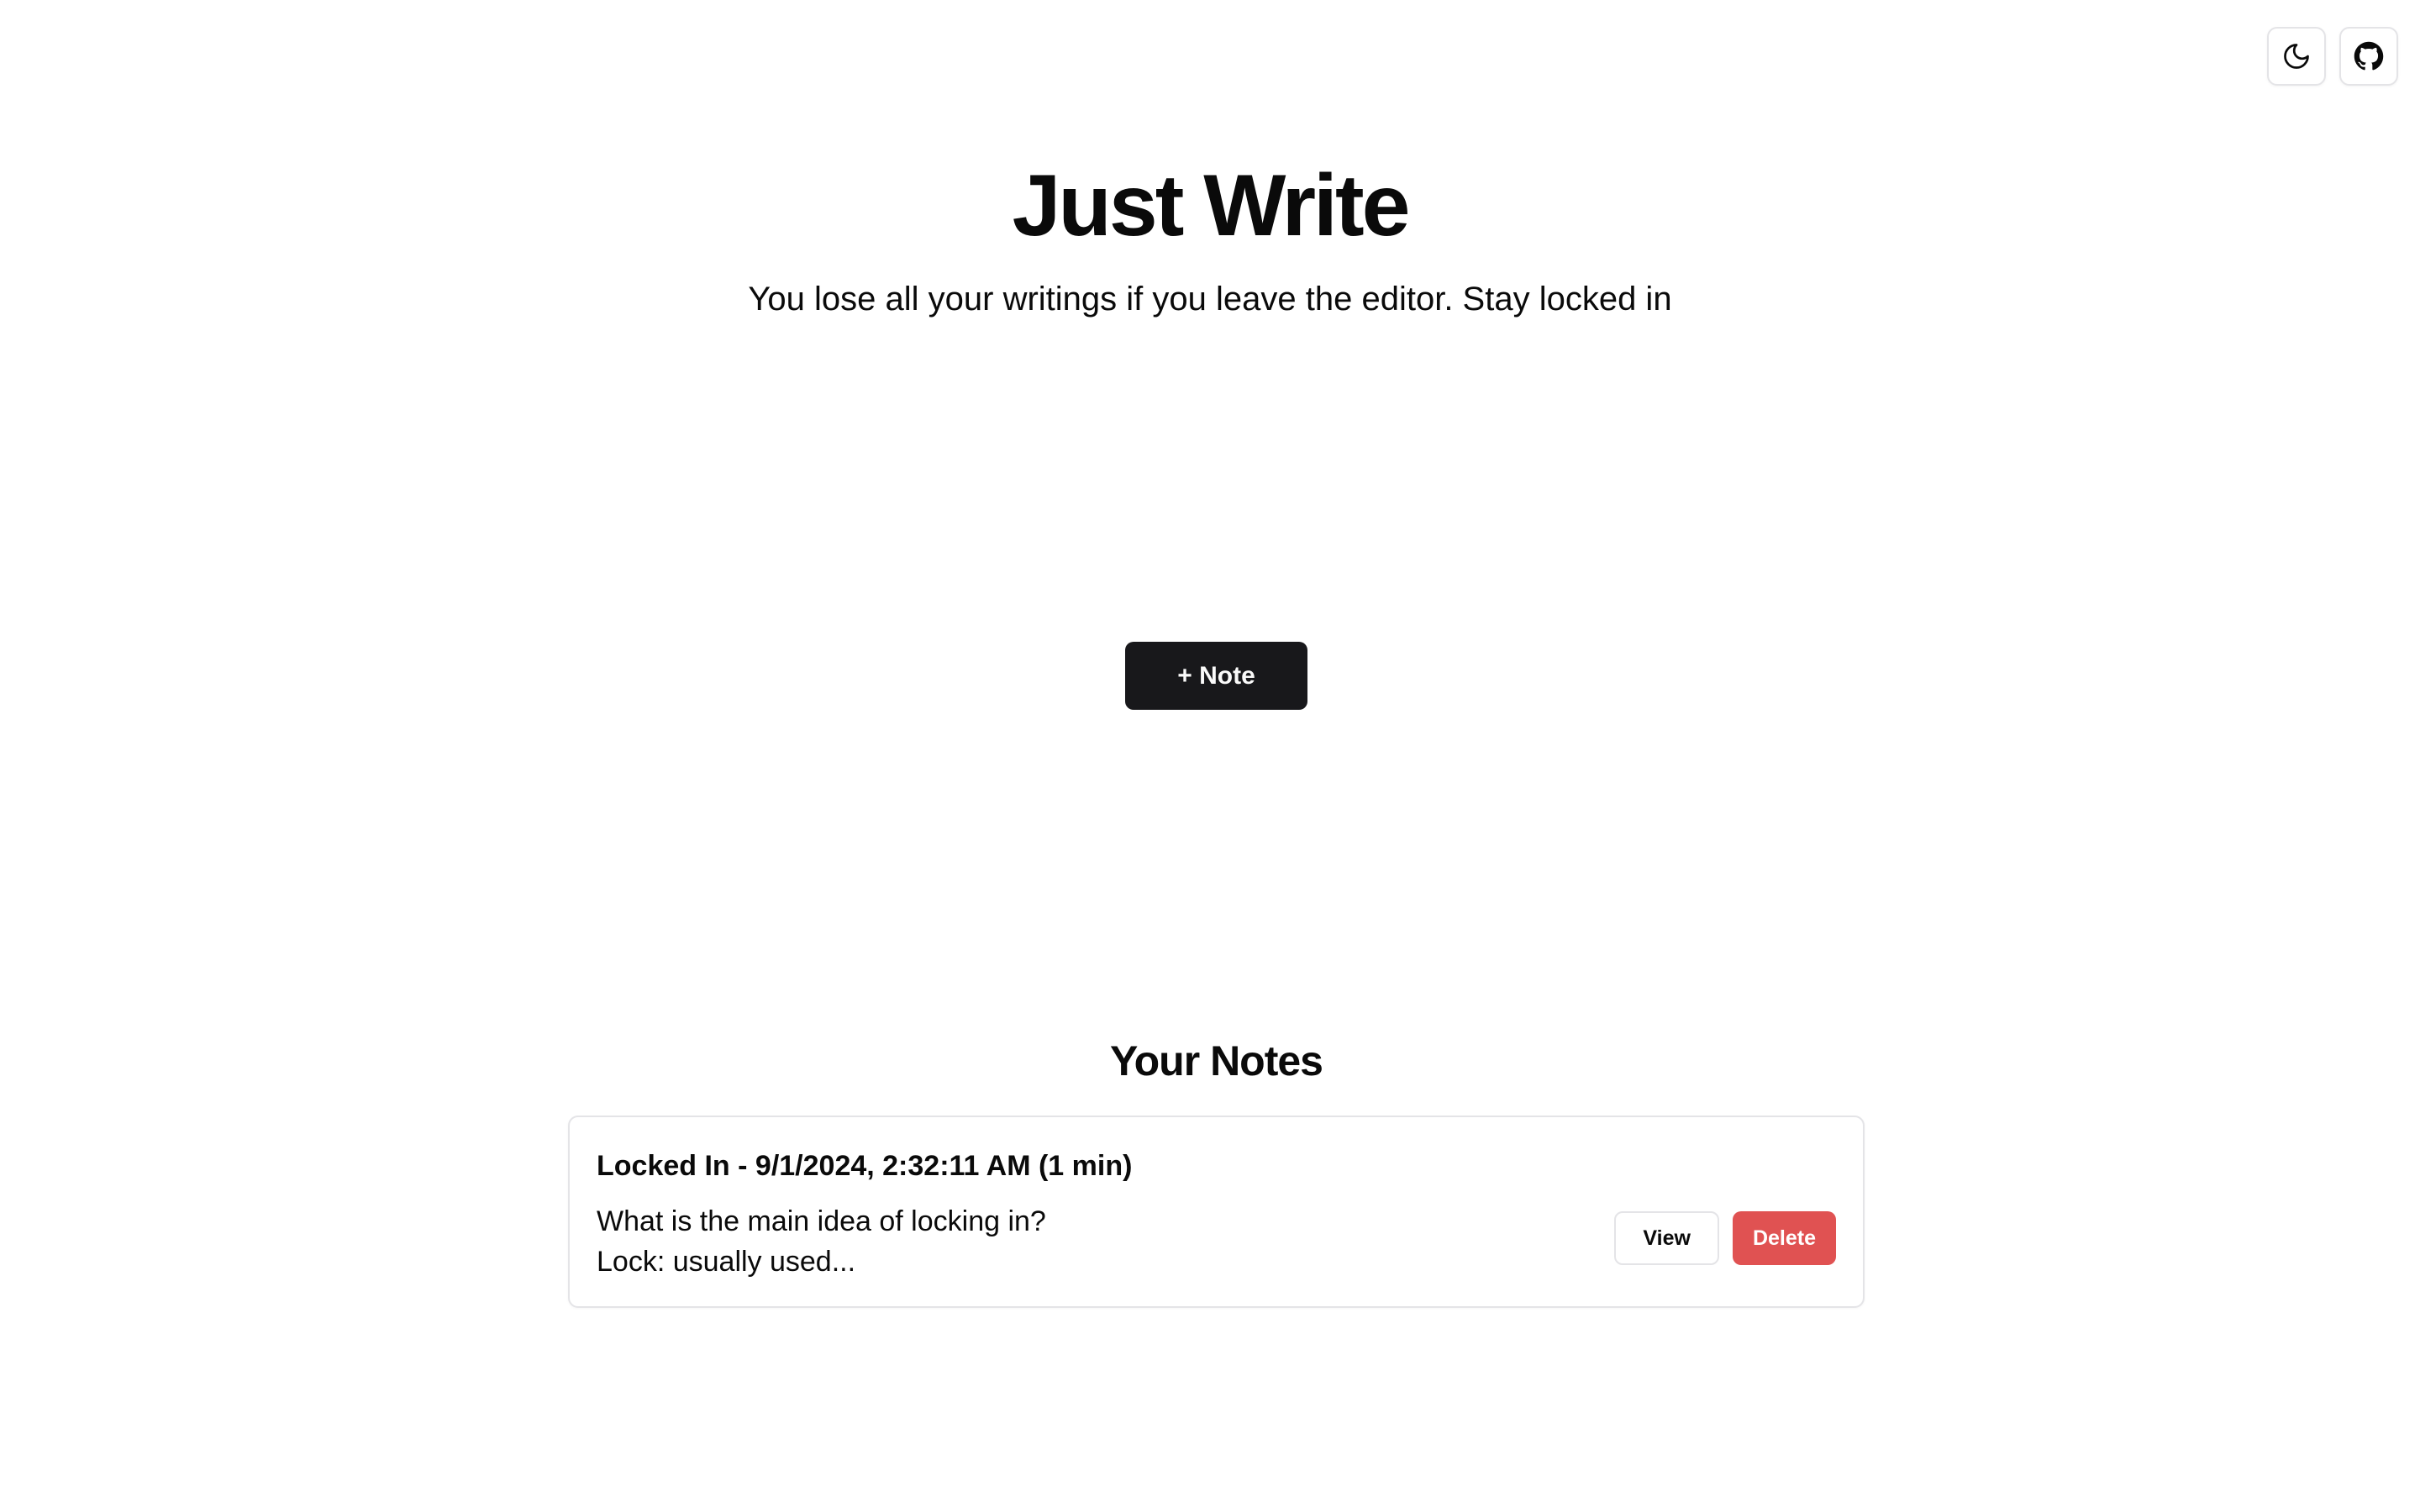 Image resolution: width=2420 pixels, height=1512 pixels. I want to click on notes-heading: Your Notes, so click(1216, 1060).